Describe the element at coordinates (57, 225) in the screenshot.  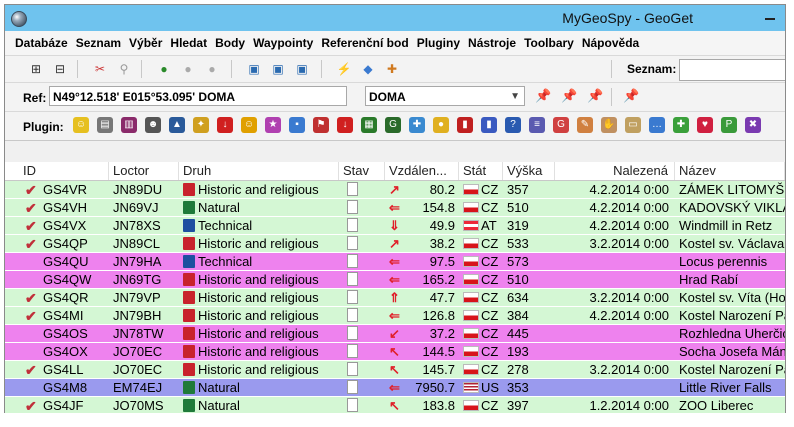
I see `cell-id: ✔ GS4VX` at that location.